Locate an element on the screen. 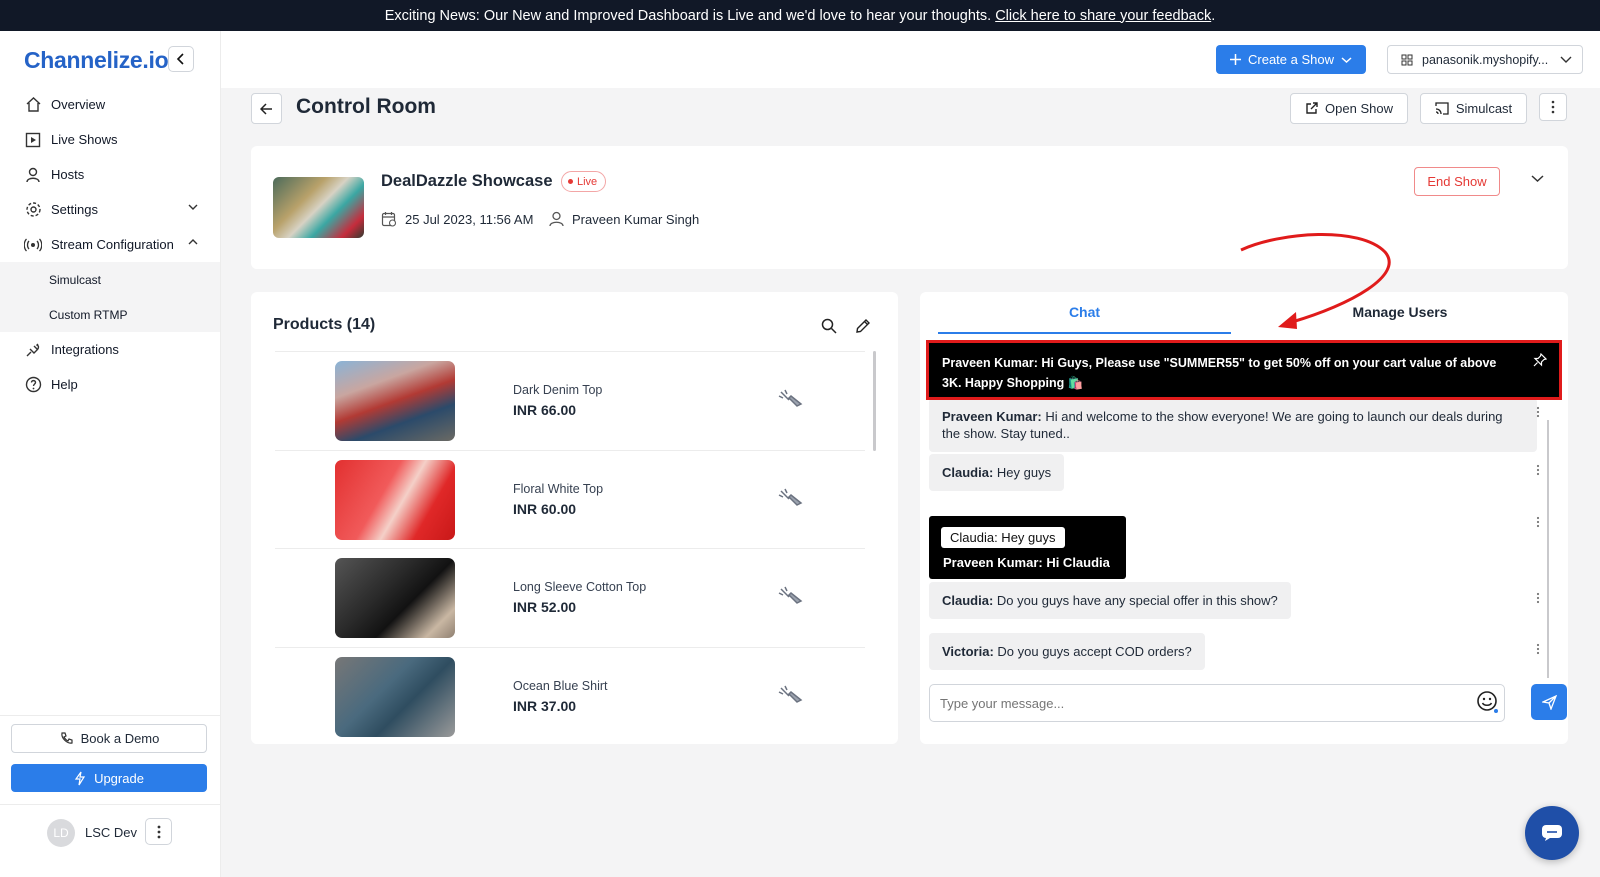 This screenshot has width=1600, height=877. product-price: INR 66.00 is located at coordinates (545, 410).